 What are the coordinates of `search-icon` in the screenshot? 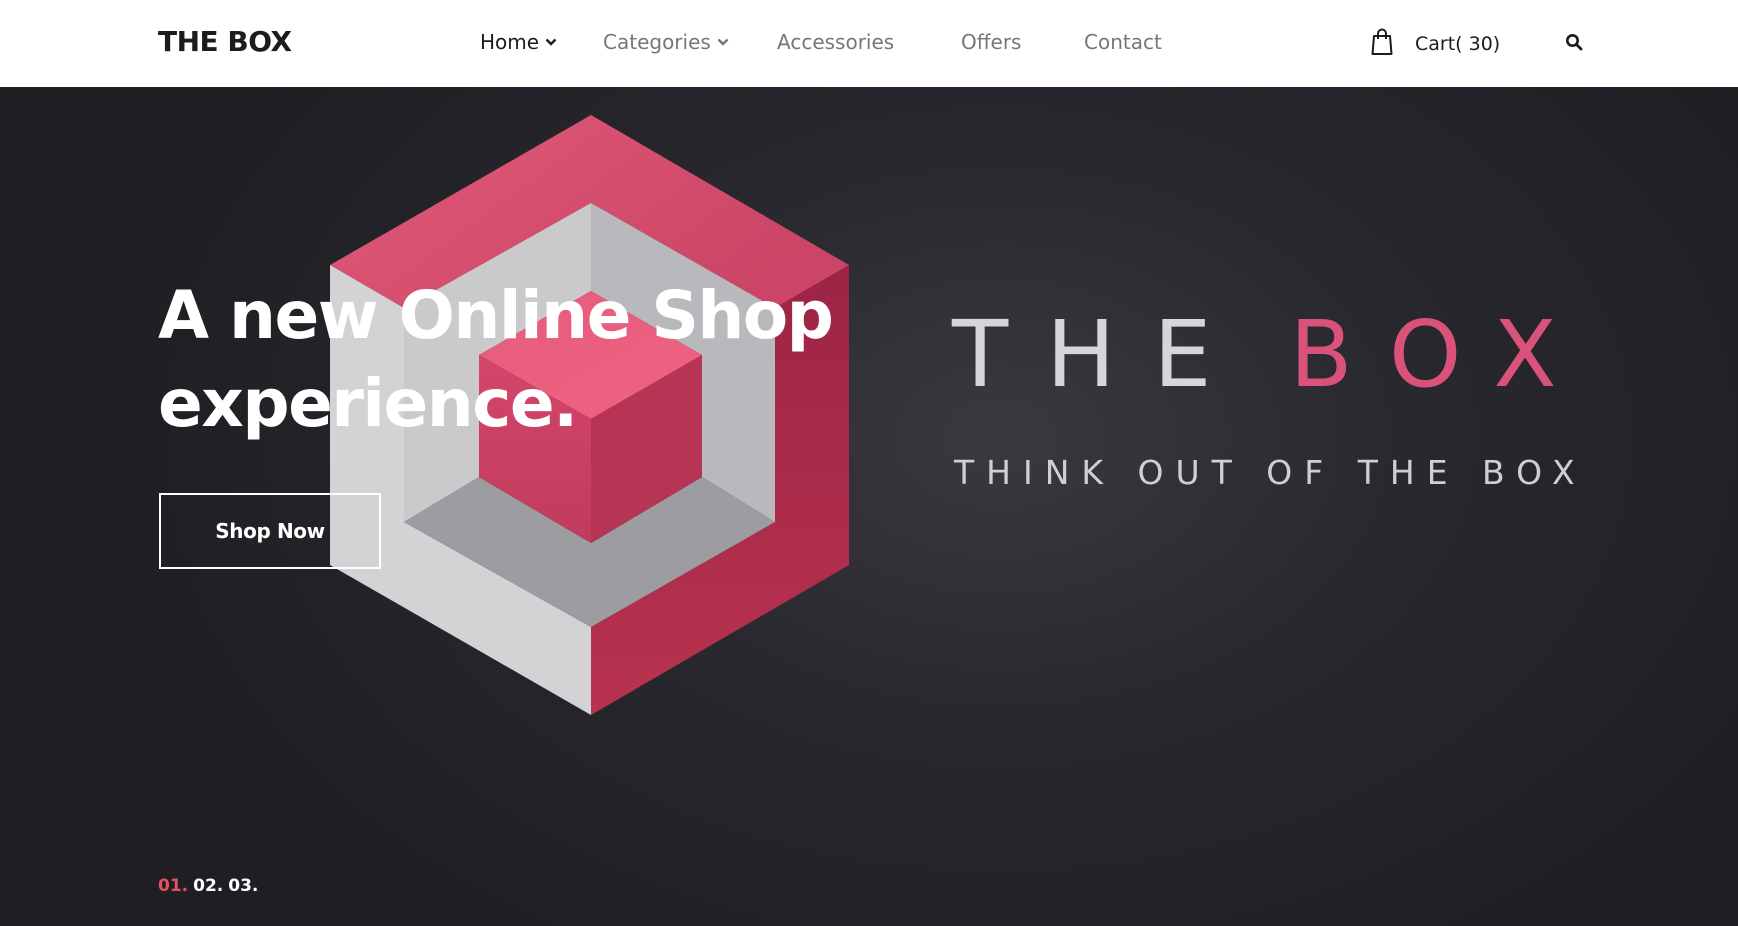 It's located at (1574, 44).